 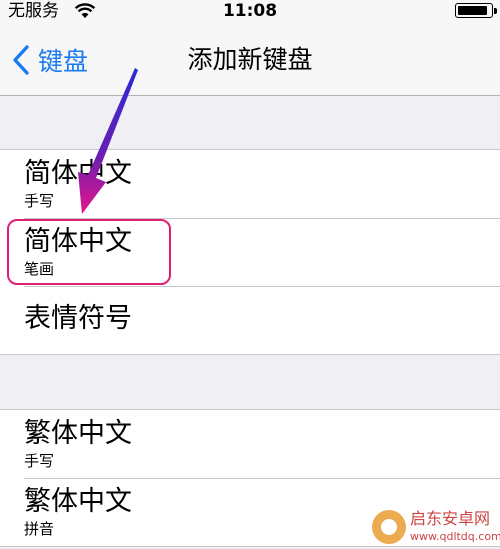 What do you see at coordinates (455, 536) in the screenshot?
I see `watermark-url: www.qdltdq.com` at bounding box center [455, 536].